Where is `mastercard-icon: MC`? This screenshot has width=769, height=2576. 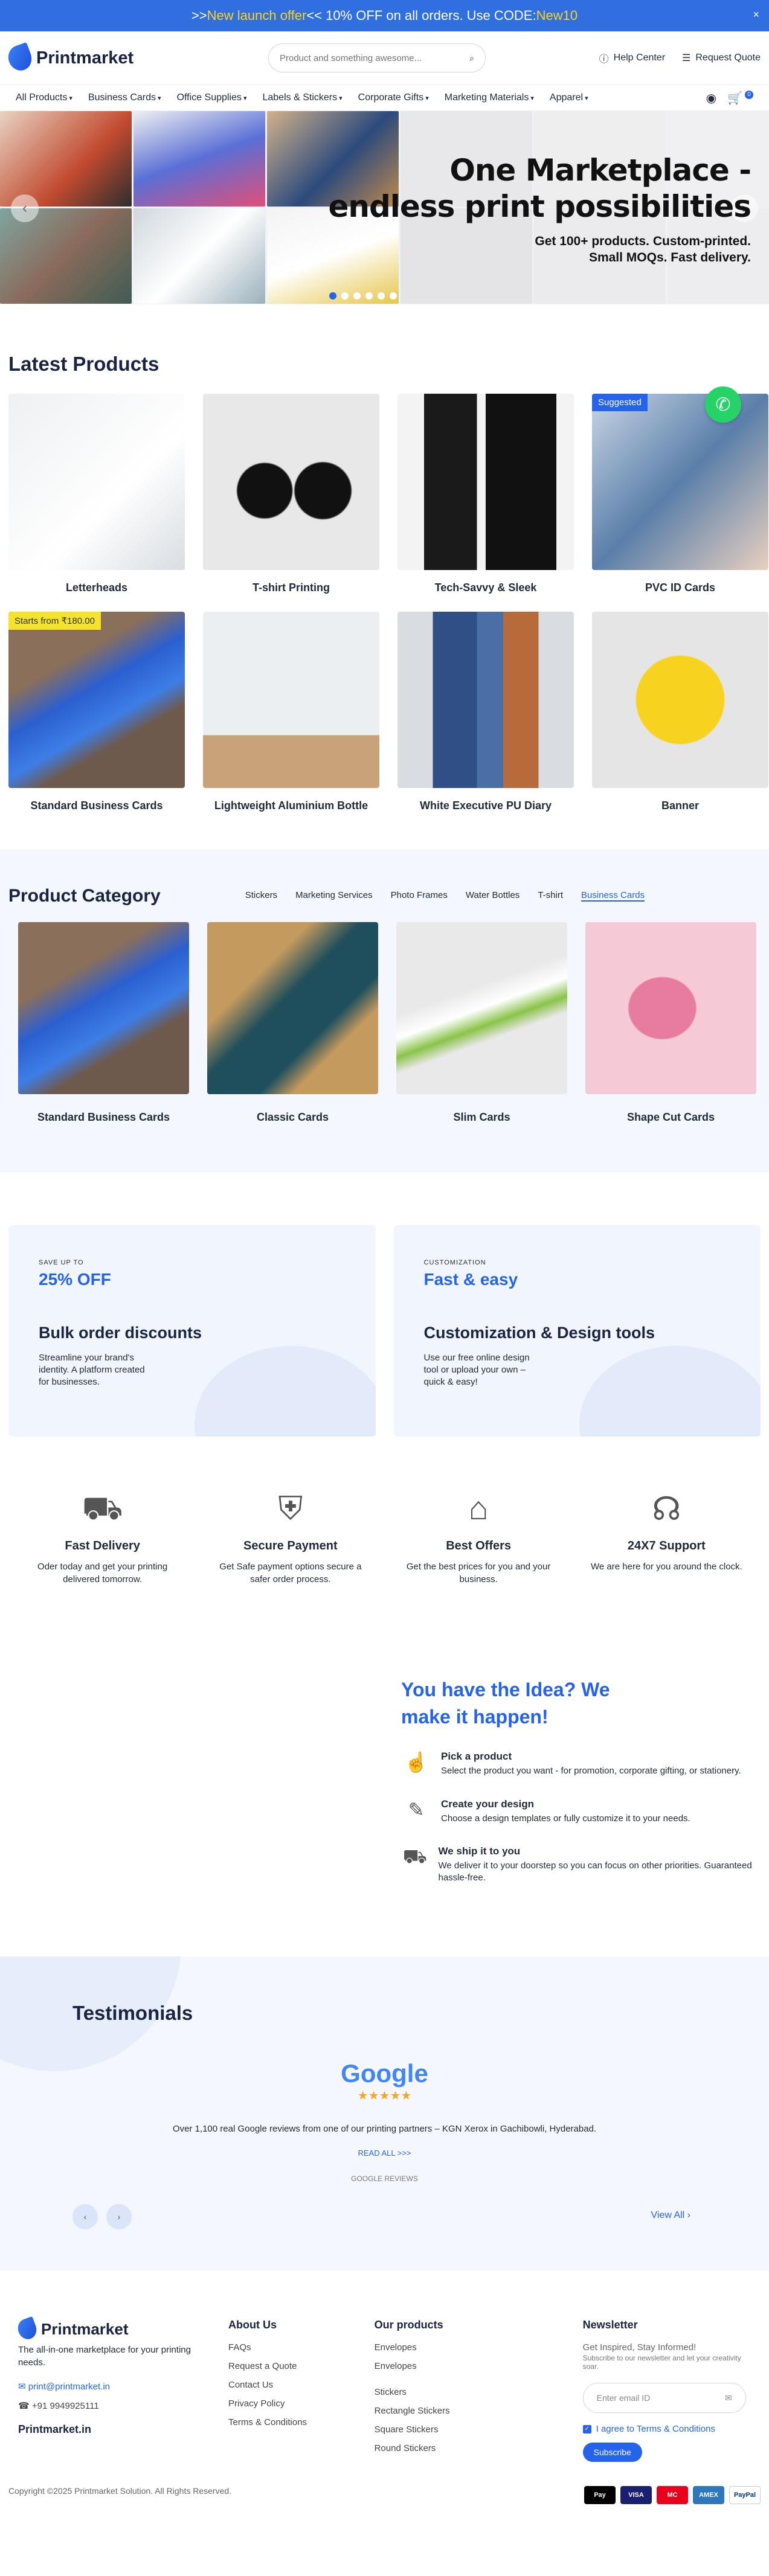
mastercard-icon: MC is located at coordinates (672, 2495).